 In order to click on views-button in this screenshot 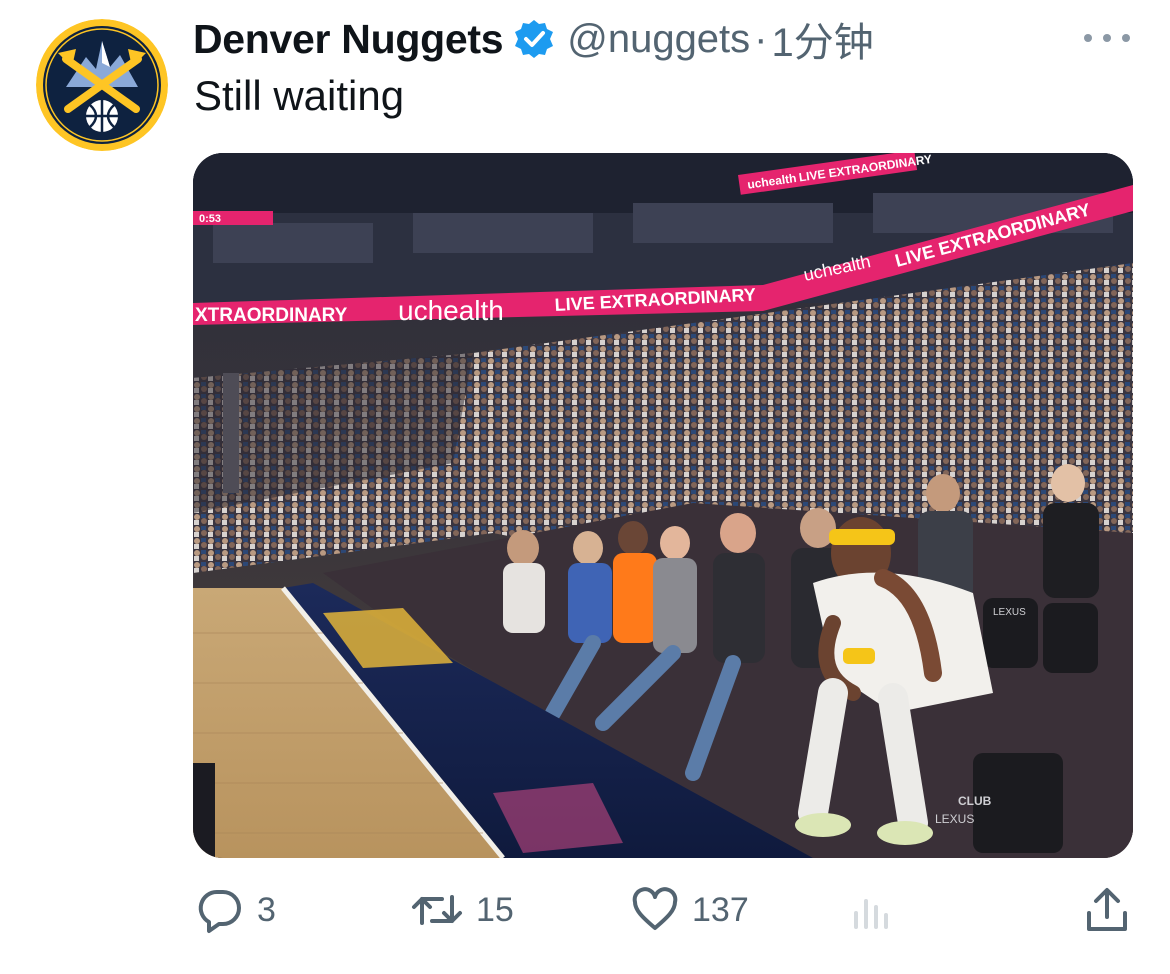, I will do `click(872, 910)`.